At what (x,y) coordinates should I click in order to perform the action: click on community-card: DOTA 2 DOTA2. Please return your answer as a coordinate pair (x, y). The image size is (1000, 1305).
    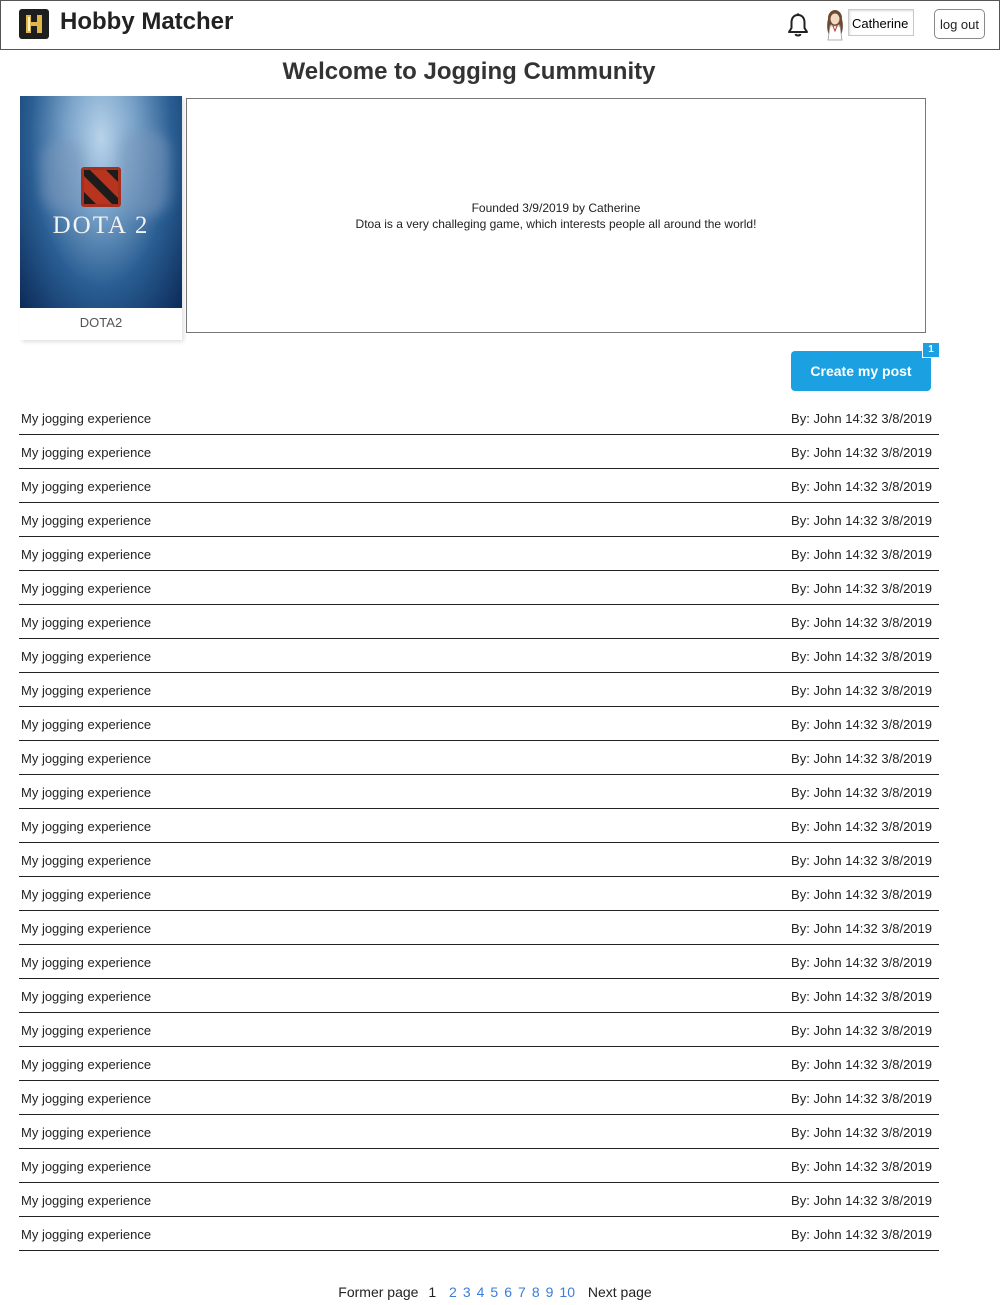
    Looking at the image, I should click on (101, 218).